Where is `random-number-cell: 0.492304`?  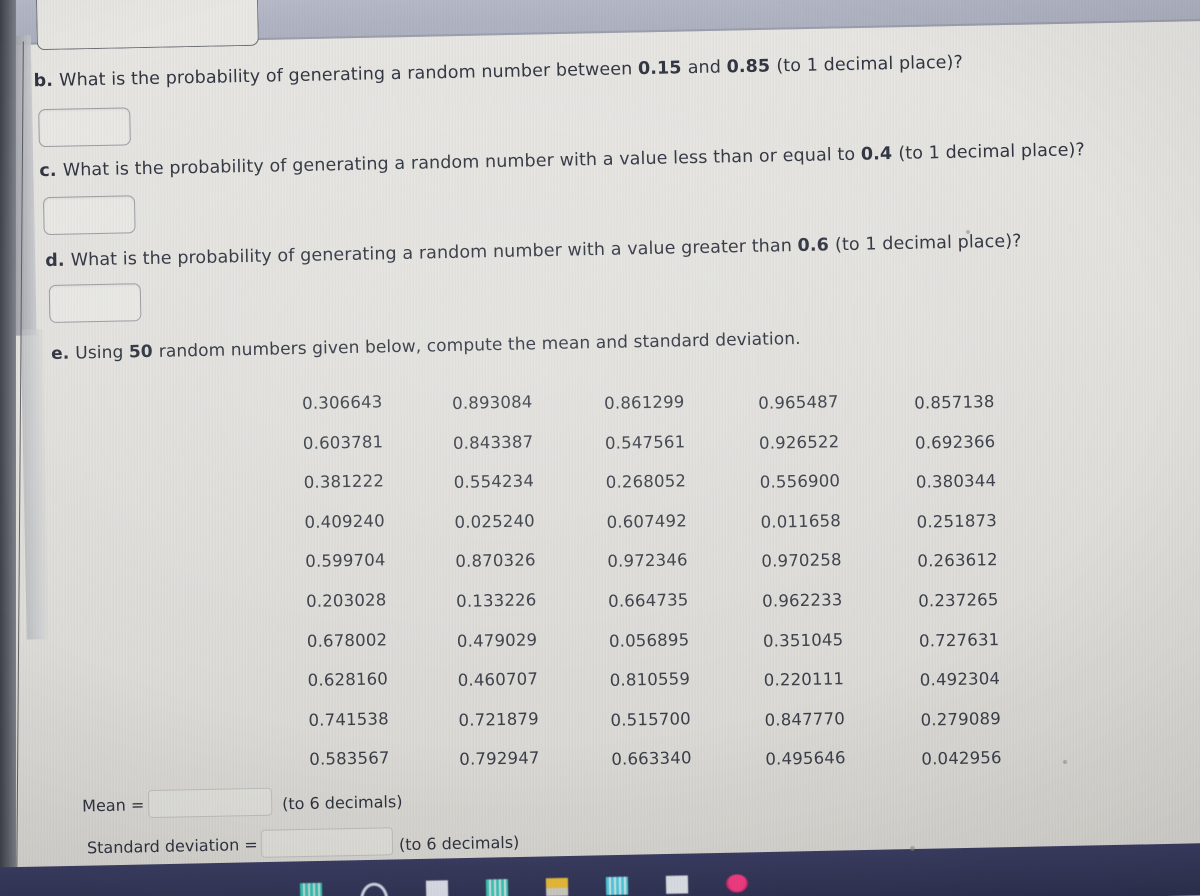 random-number-cell: 0.492304 is located at coordinates (960, 679).